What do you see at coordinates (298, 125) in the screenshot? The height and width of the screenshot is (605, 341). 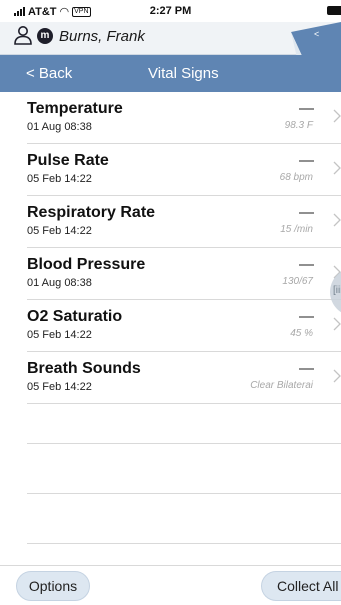 I see `vital-last-value: 98.3 F` at bounding box center [298, 125].